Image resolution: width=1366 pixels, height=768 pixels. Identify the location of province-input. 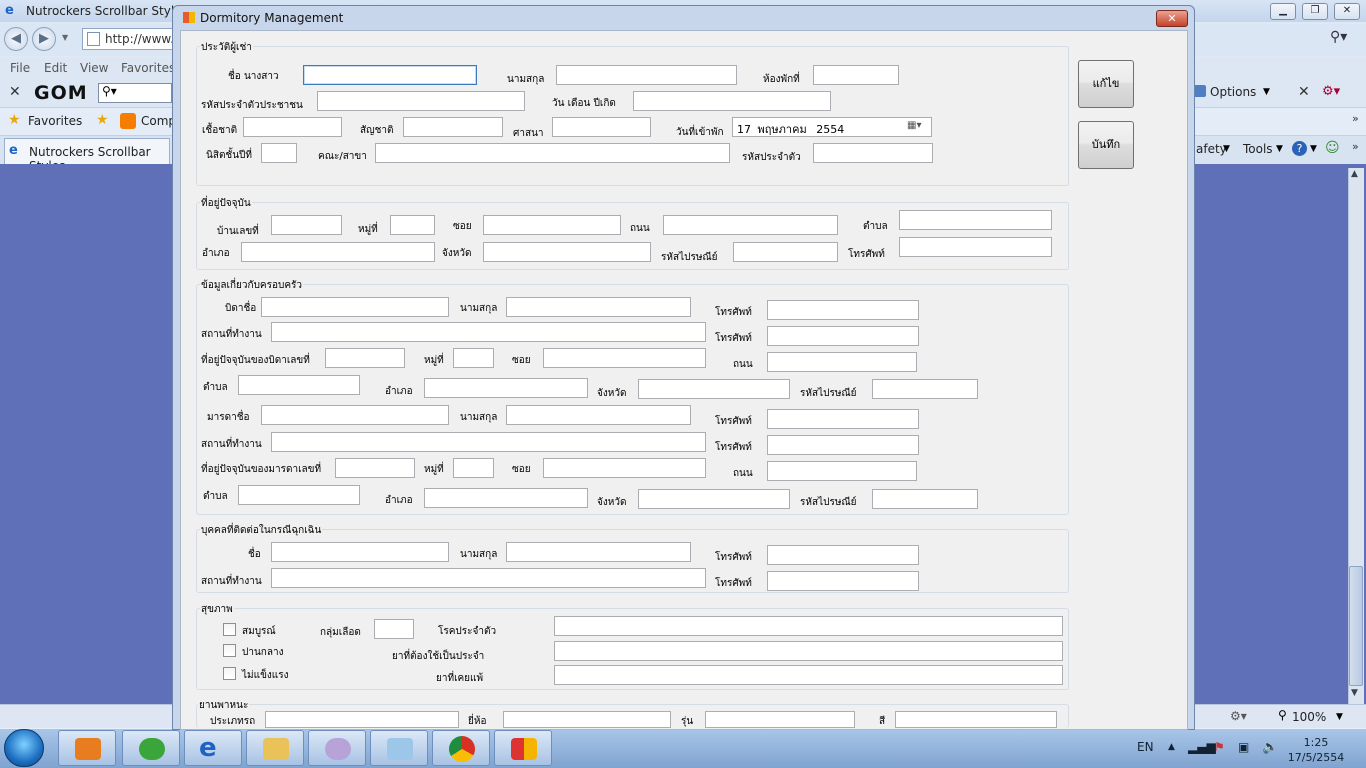
(567, 252).